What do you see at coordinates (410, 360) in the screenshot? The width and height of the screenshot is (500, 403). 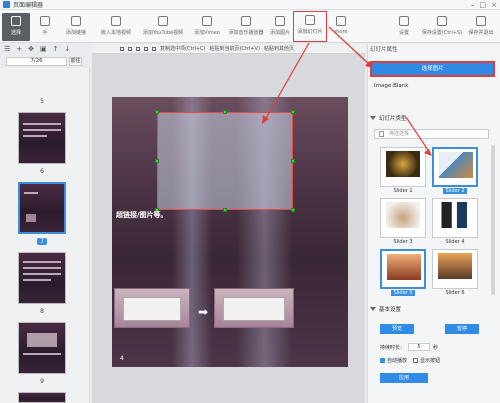 I see `playback-options: 自动播放 显示按钮` at bounding box center [410, 360].